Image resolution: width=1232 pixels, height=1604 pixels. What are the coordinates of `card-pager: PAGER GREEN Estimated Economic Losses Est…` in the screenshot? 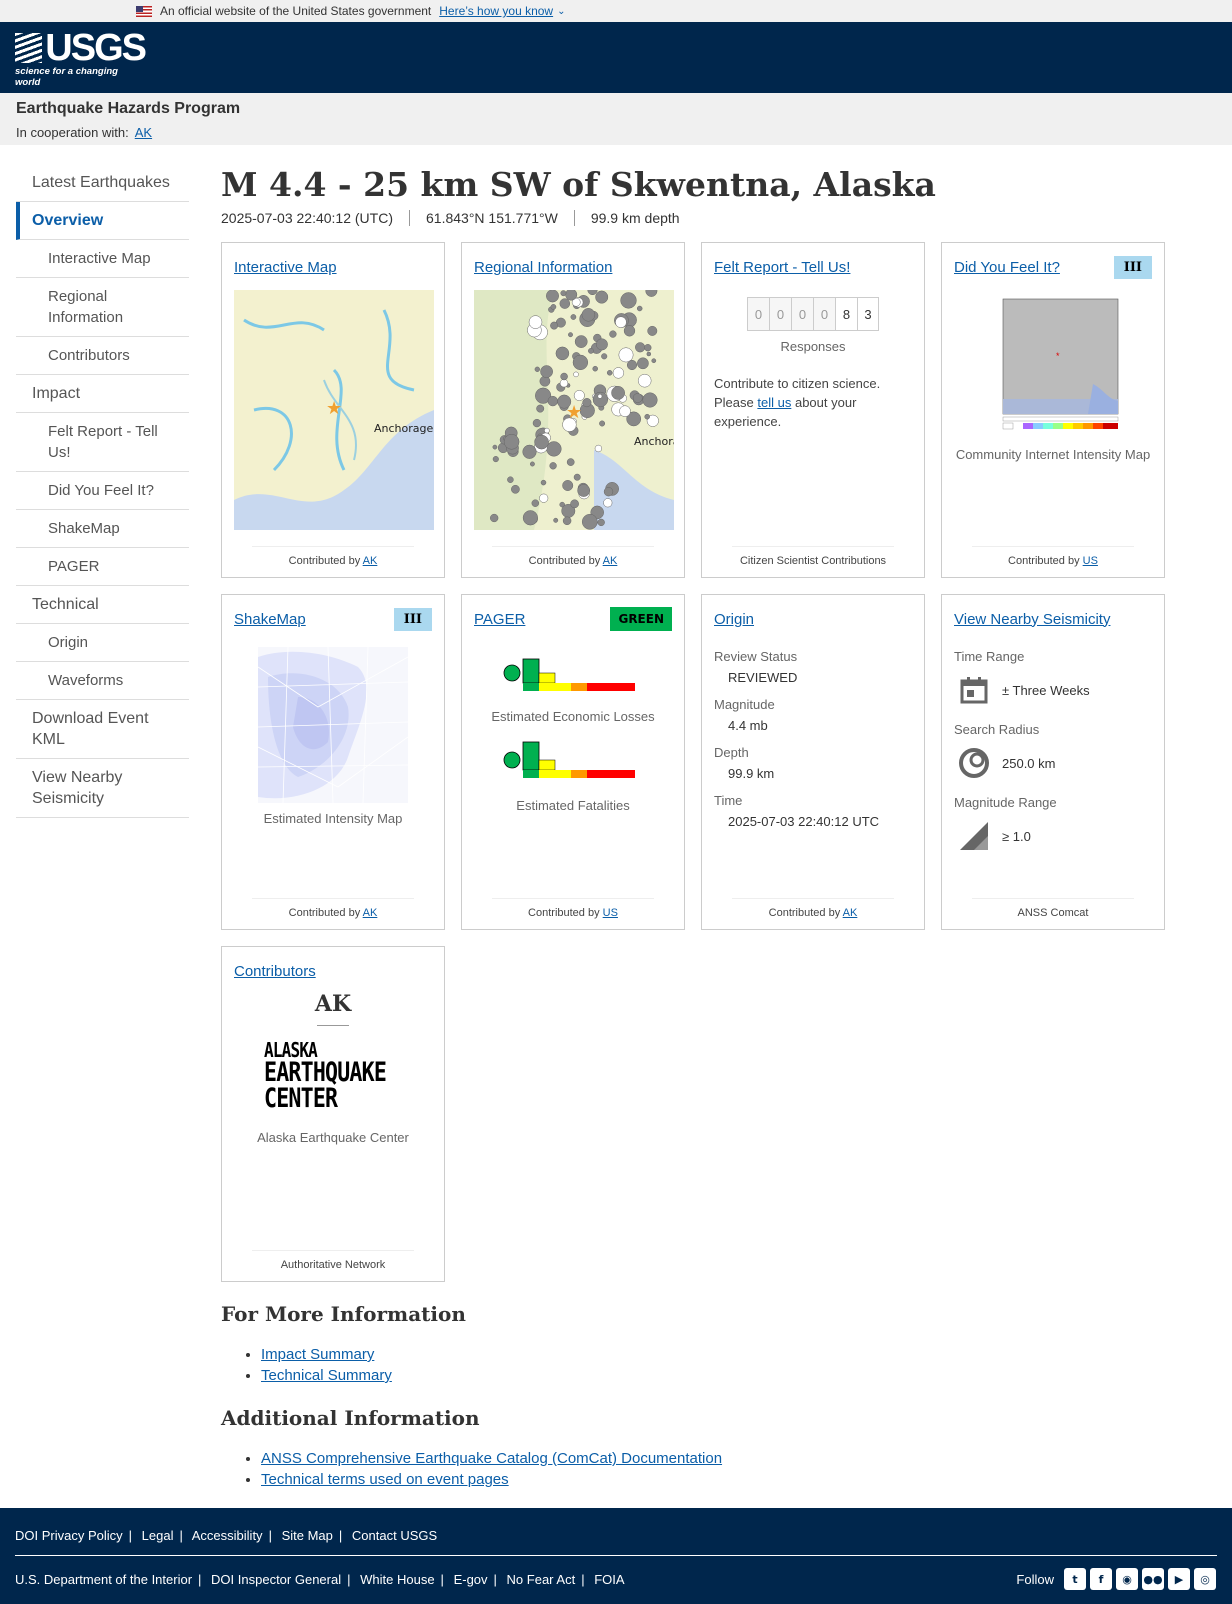 It's located at (573, 762).